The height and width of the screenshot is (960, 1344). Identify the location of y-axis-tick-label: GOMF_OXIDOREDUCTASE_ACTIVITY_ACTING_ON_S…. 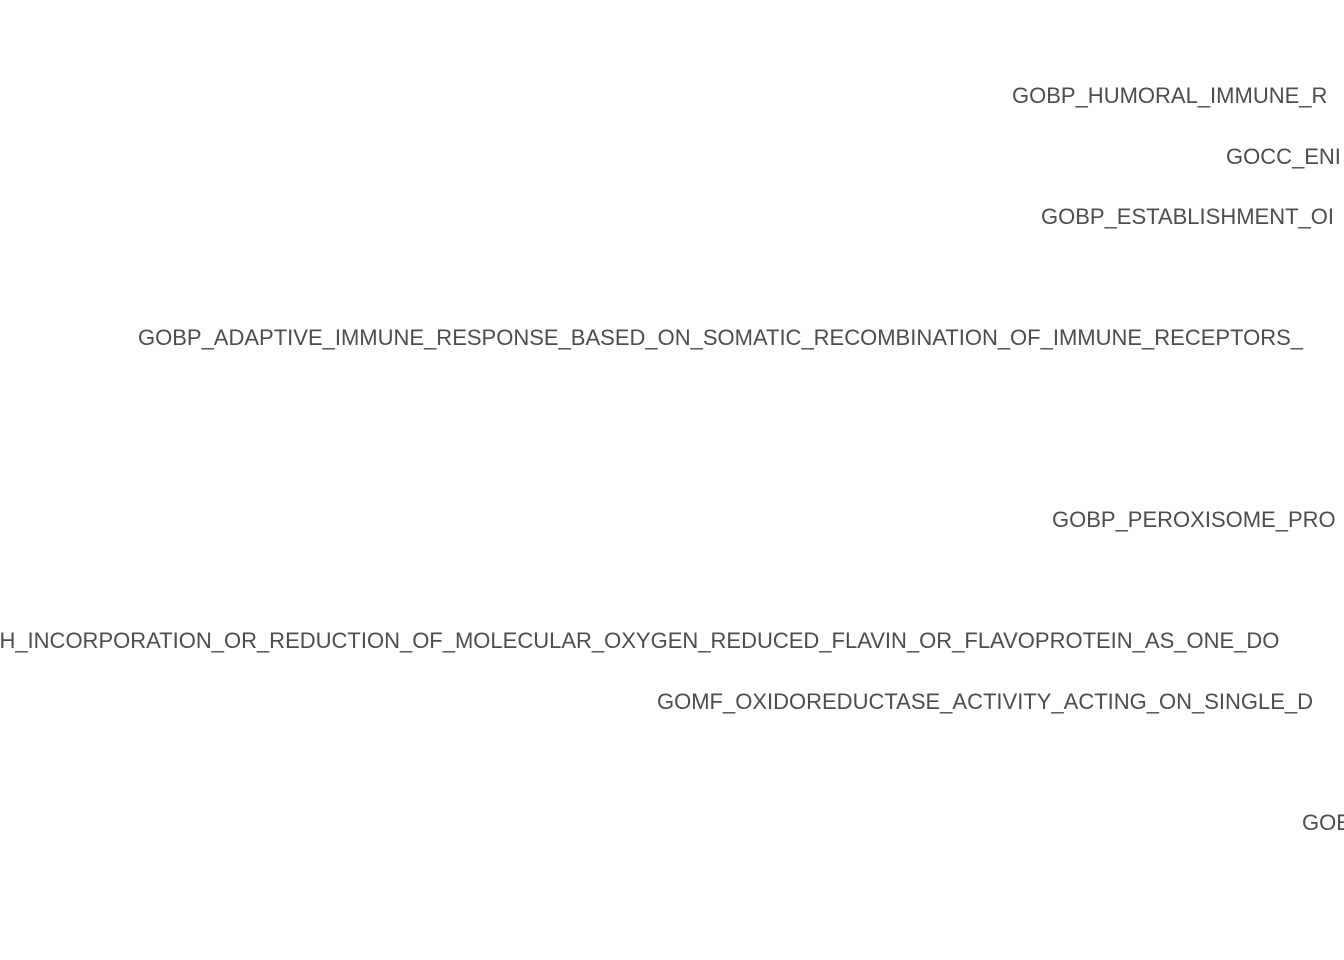
(985, 701).